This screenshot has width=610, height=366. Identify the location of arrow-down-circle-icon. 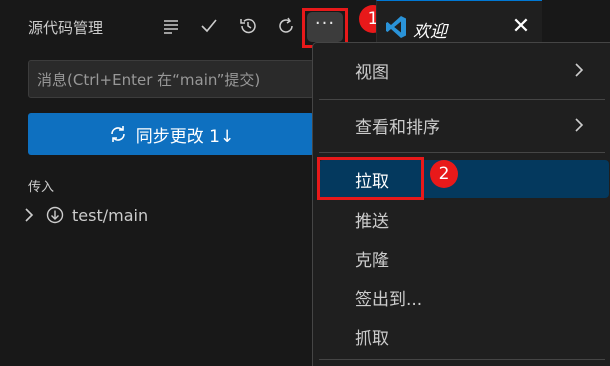
(55, 215).